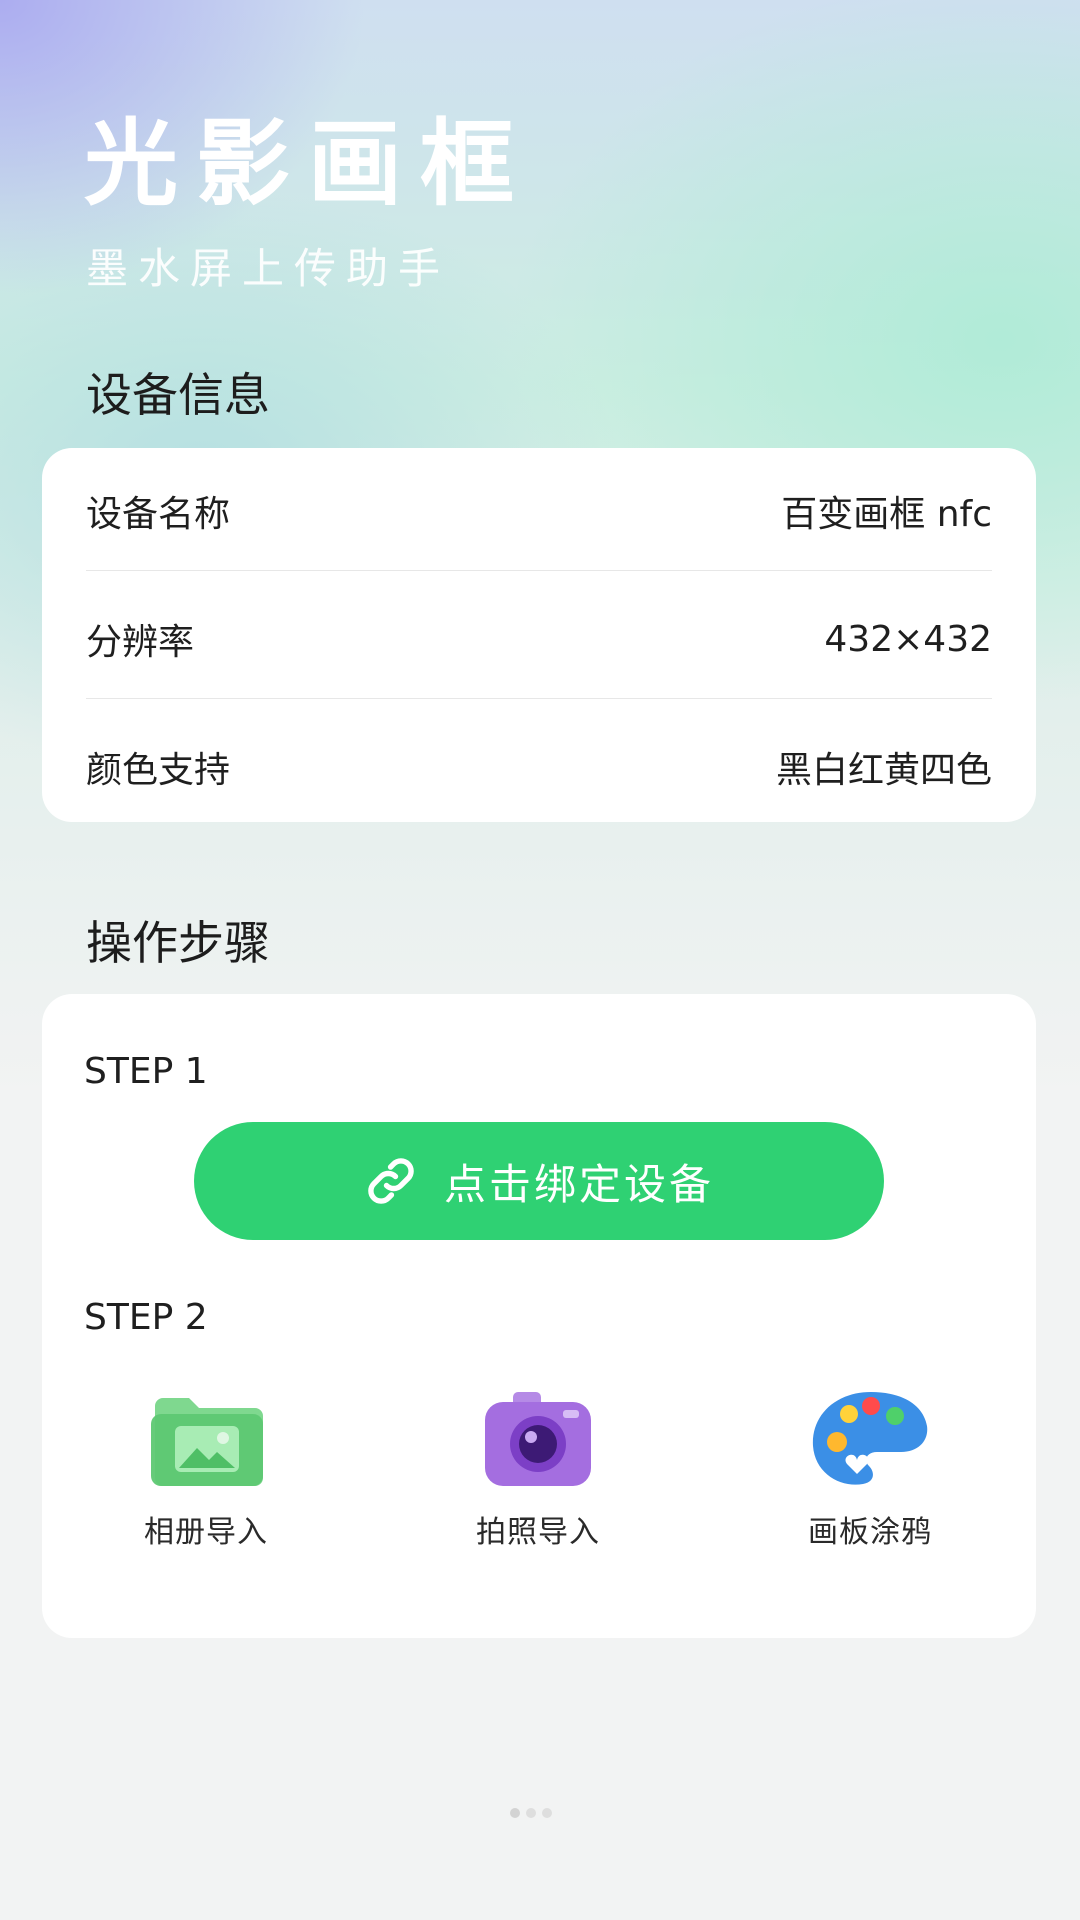  Describe the element at coordinates (268, 268) in the screenshot. I see `app-subtitle: 墨水屏上传助手` at that location.